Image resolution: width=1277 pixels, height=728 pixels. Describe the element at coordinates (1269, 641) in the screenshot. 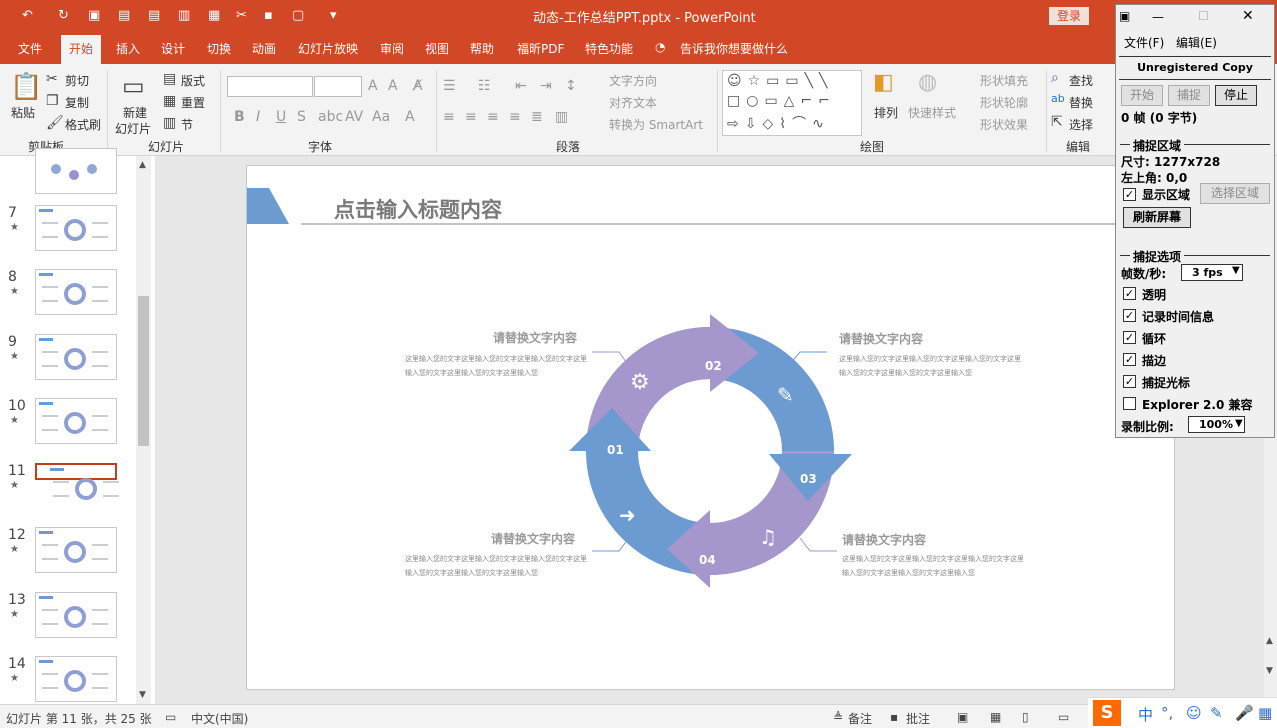

I see `scroll-up-icon: ▲` at that location.